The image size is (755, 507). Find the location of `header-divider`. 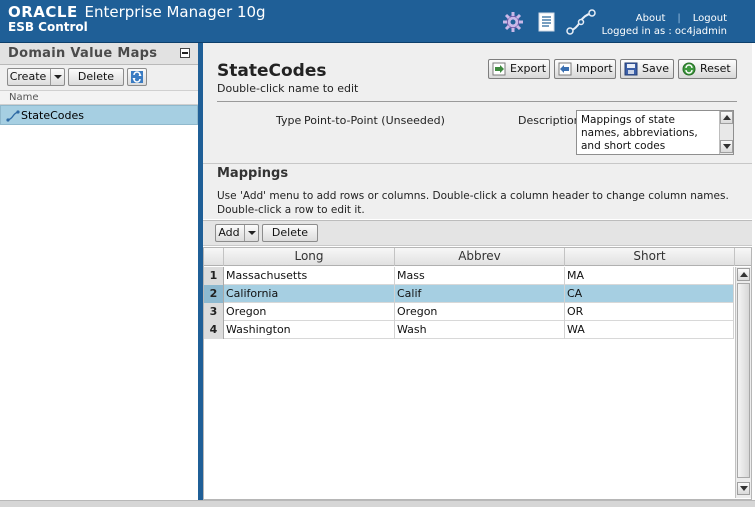

header-divider is located at coordinates (477, 101).